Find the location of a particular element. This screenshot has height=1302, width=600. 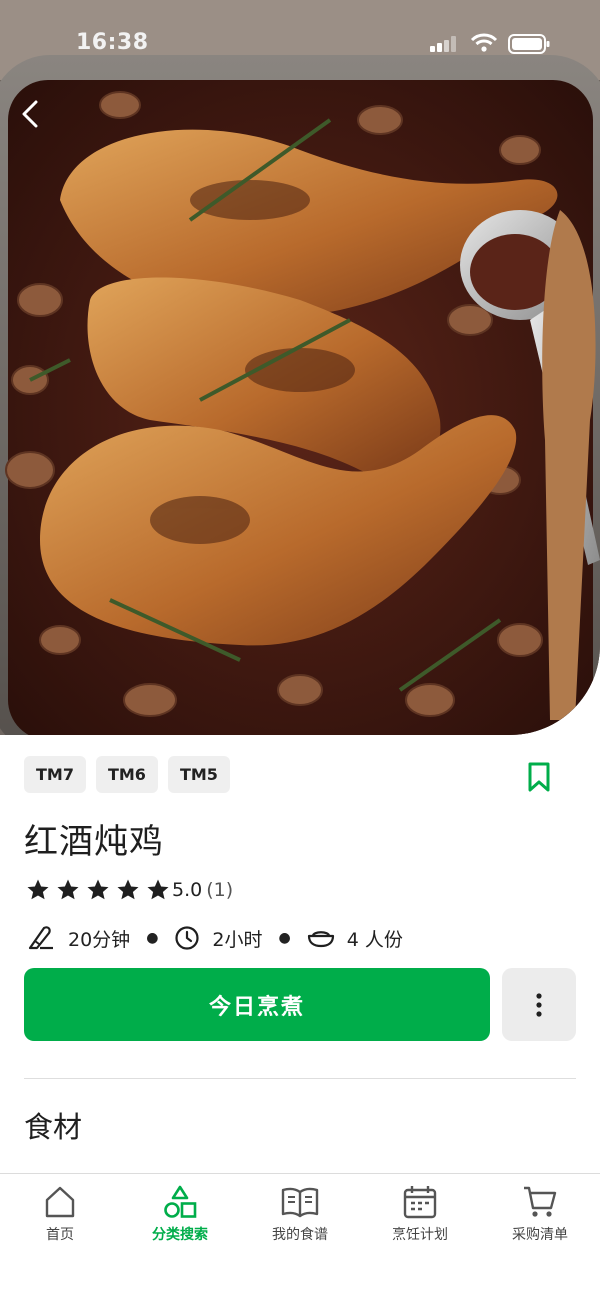

home-icon is located at coordinates (60, 1202).